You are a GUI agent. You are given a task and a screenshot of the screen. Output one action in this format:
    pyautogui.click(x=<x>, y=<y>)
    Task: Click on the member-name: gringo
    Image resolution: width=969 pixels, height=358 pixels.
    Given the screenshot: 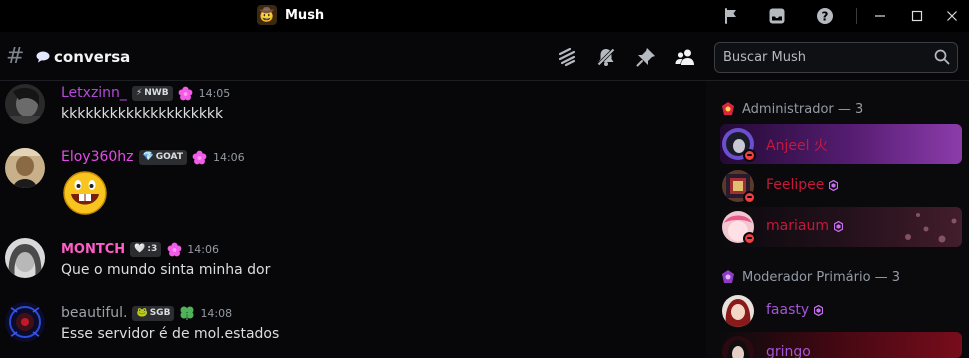 What is the action you would take?
    pyautogui.click(x=788, y=351)
    